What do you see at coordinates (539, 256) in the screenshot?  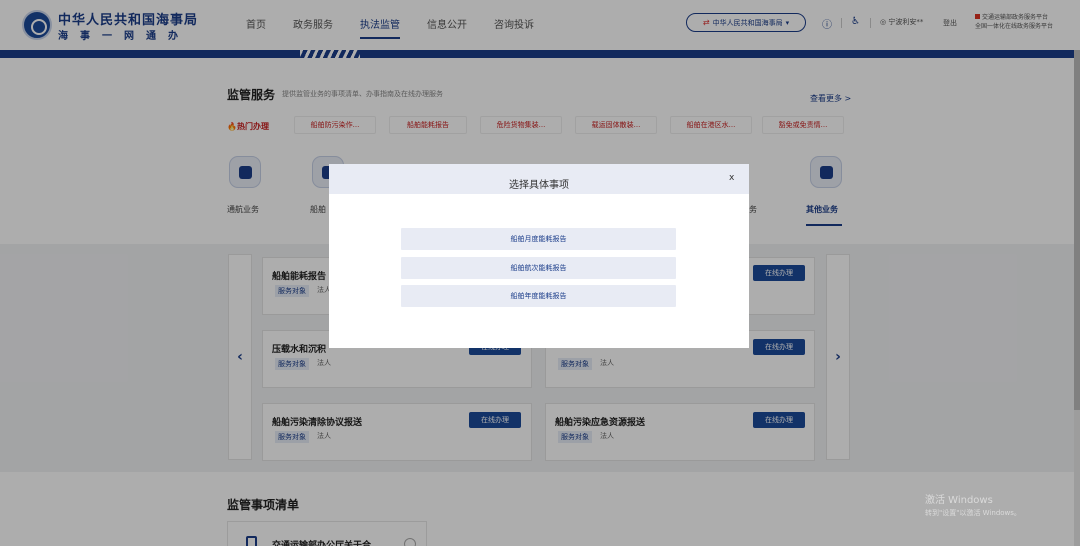 I see `select-item-dialog: 选择具体事项 x 船舶月度能耗报告 船舶航次能耗报告 船舶年度能耗报告` at bounding box center [539, 256].